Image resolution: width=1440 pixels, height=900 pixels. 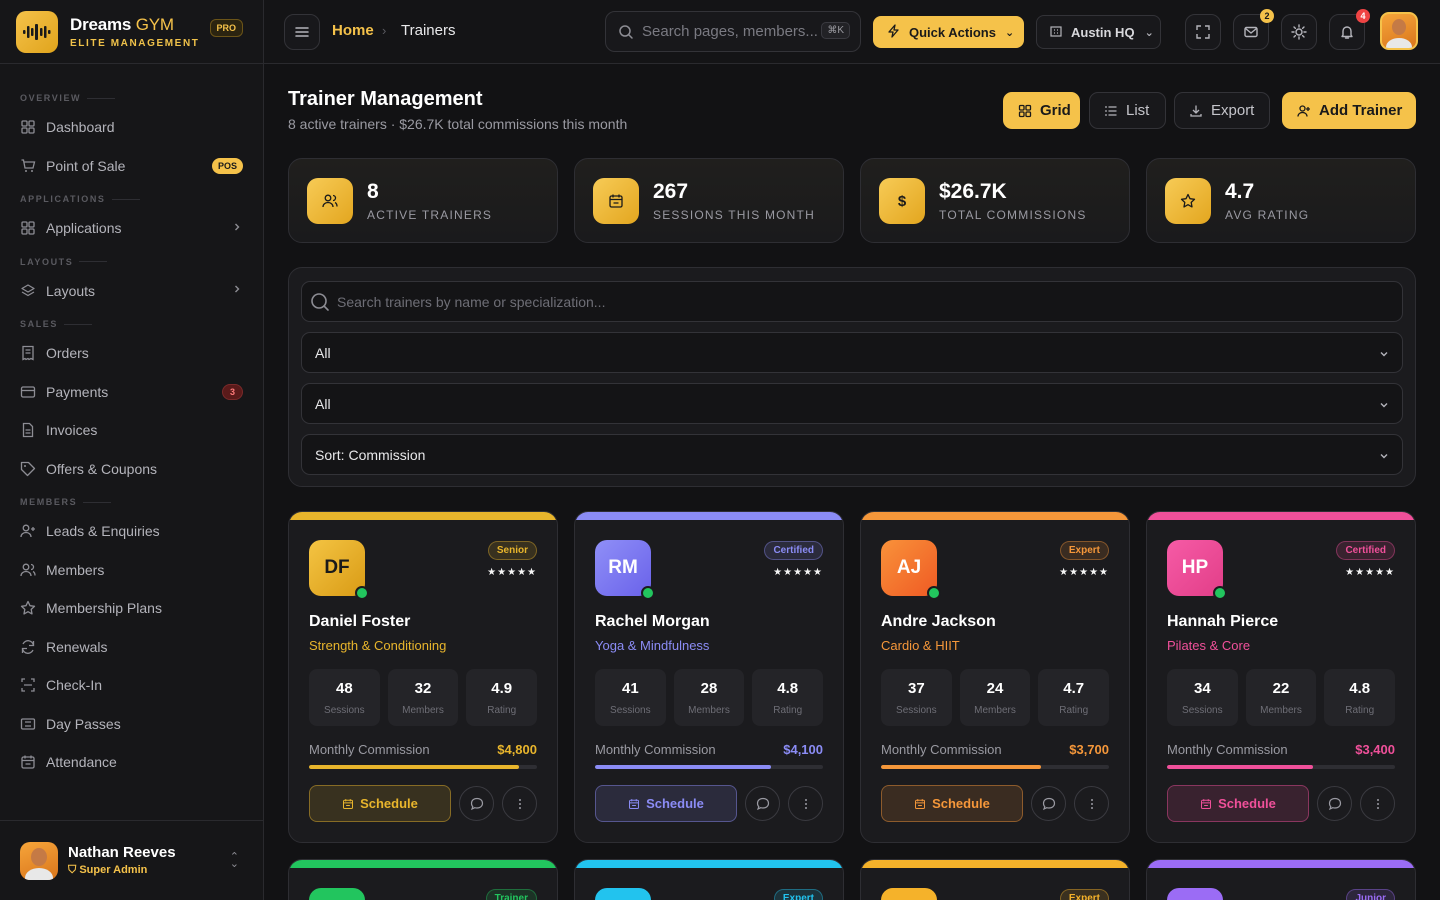 I want to click on sidebar-item-membership-plans: Membership Plans, so click(x=131, y=608).